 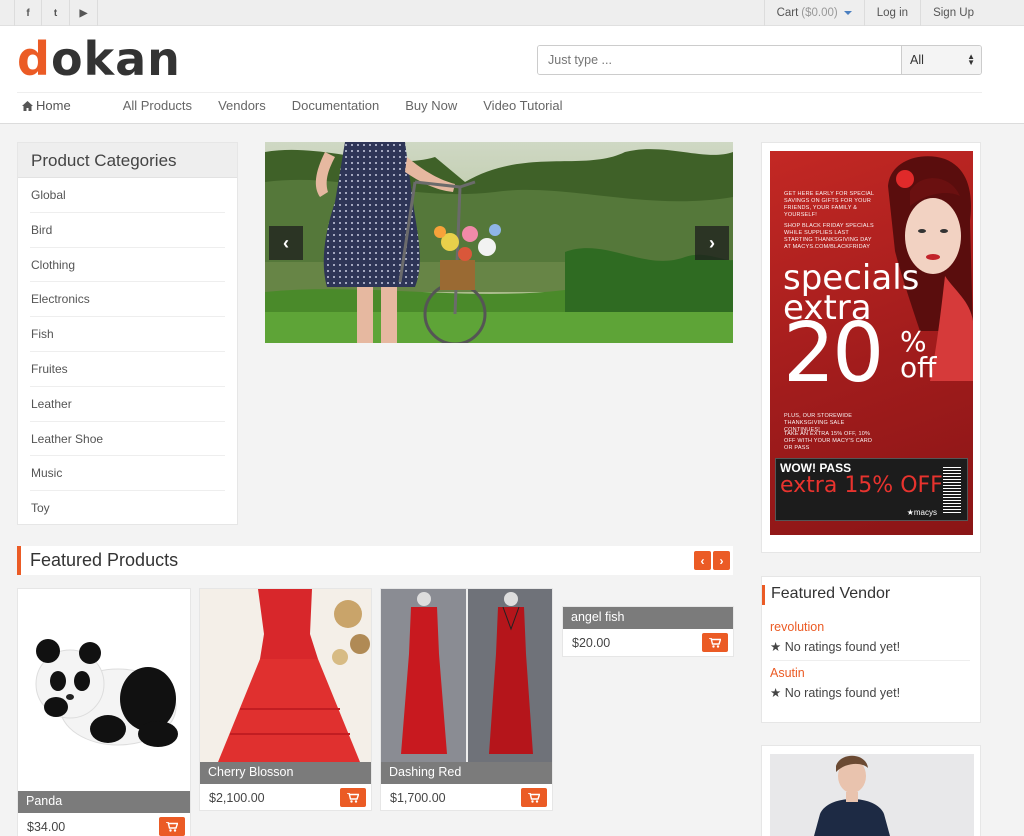 What do you see at coordinates (721, 560) in the screenshot?
I see `featured-next-button: ›` at bounding box center [721, 560].